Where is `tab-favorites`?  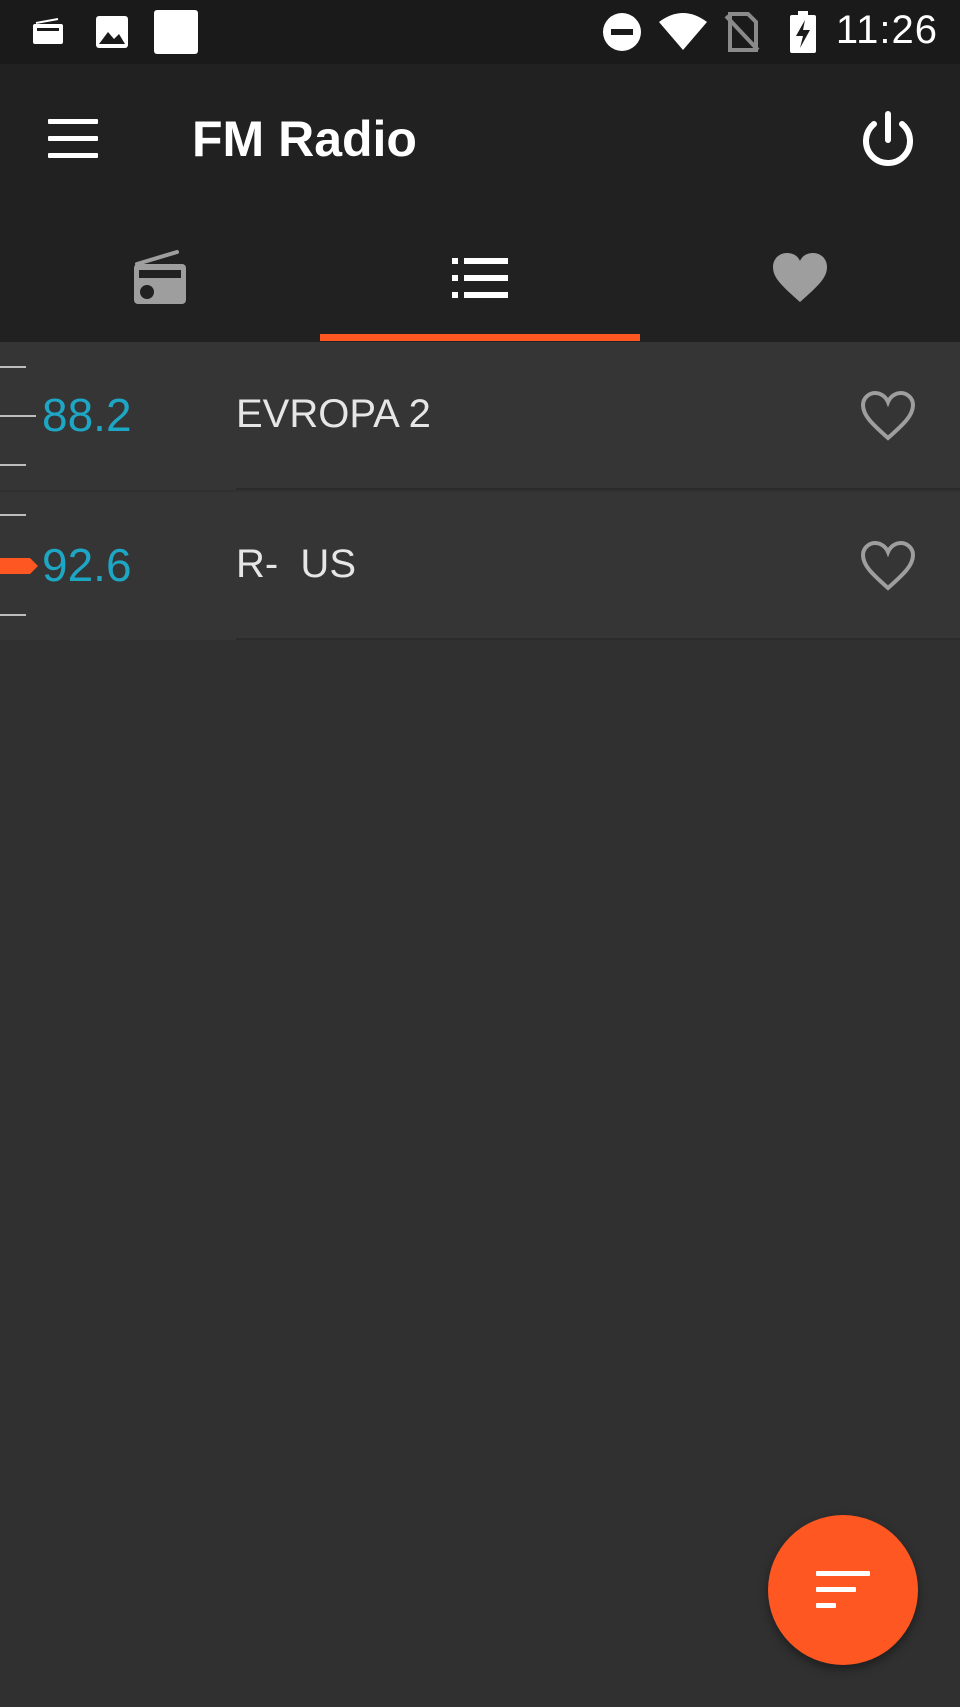 tab-favorites is located at coordinates (800, 278).